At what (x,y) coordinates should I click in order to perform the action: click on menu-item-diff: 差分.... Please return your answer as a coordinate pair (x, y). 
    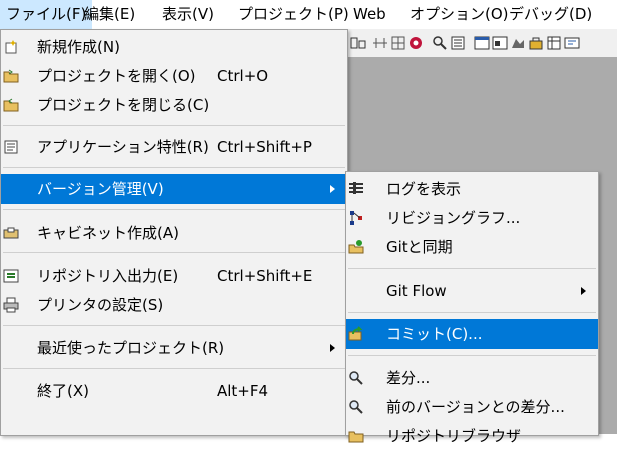
    Looking at the image, I should click on (472, 378).